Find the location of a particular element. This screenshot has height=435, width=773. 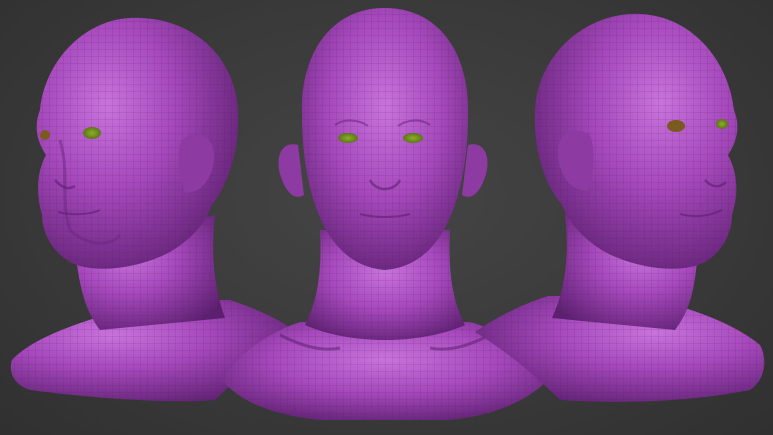

ear-front-left is located at coordinates (291, 170).